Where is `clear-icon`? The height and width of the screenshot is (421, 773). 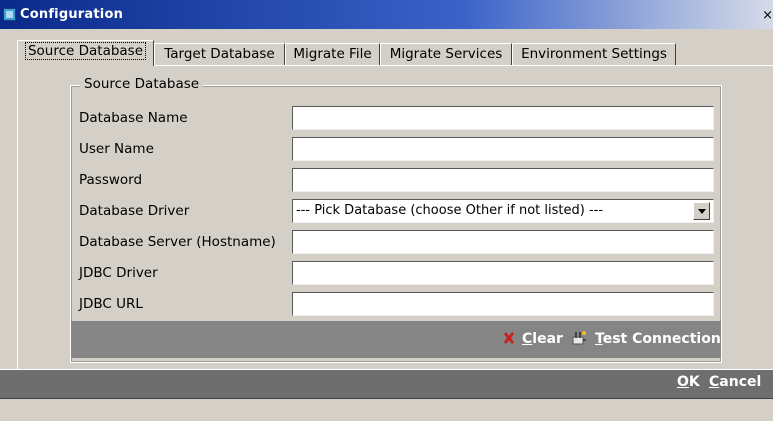
clear-icon is located at coordinates (509, 338).